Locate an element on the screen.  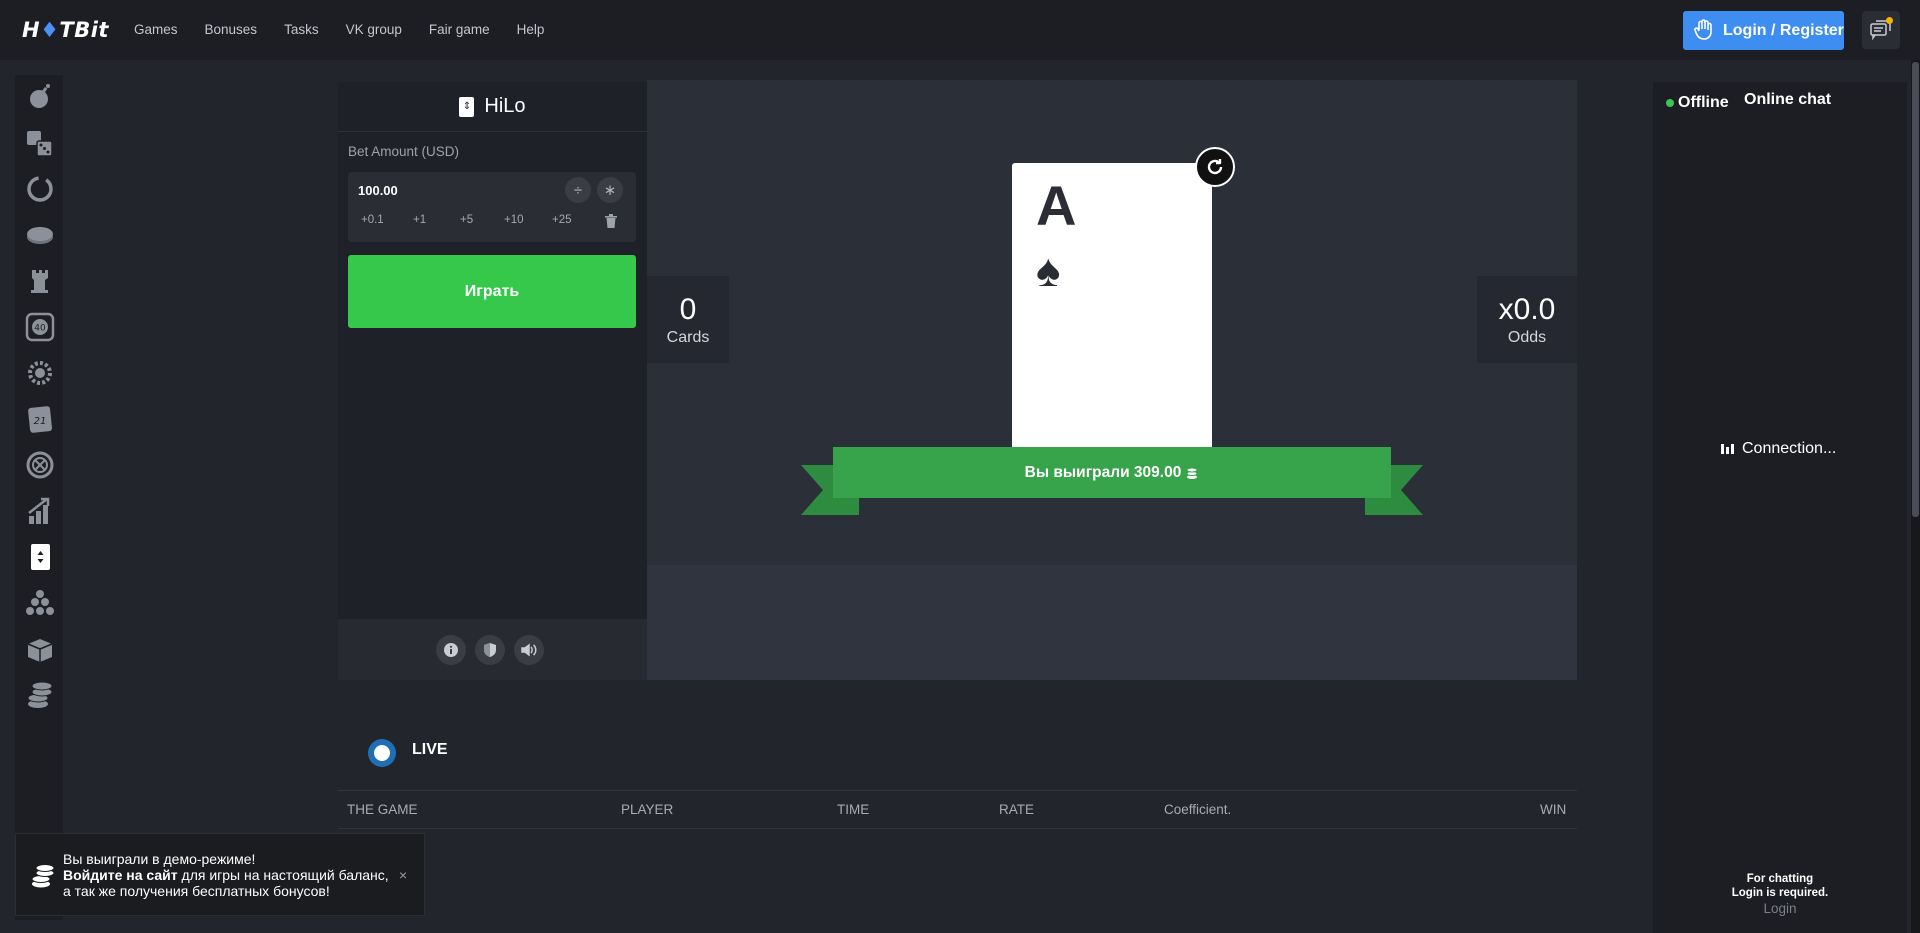
col-player: PLAYER is located at coordinates (647, 809).